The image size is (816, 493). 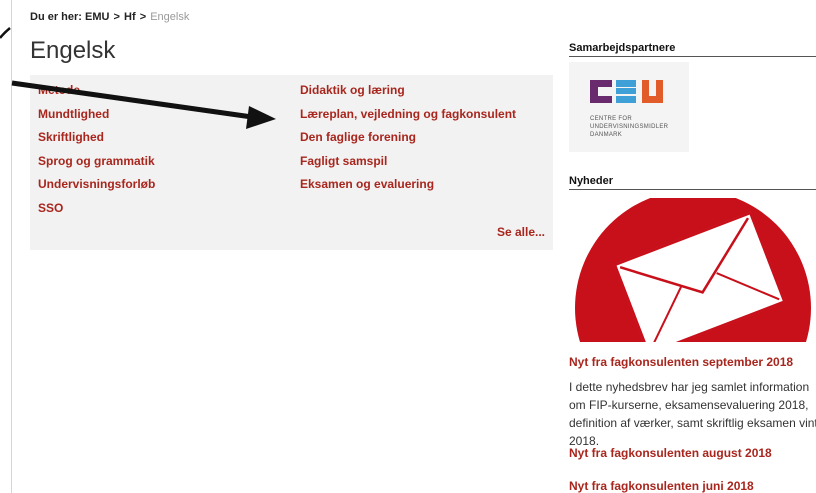 What do you see at coordinates (73, 50) in the screenshot?
I see `page-title: Engelsk` at bounding box center [73, 50].